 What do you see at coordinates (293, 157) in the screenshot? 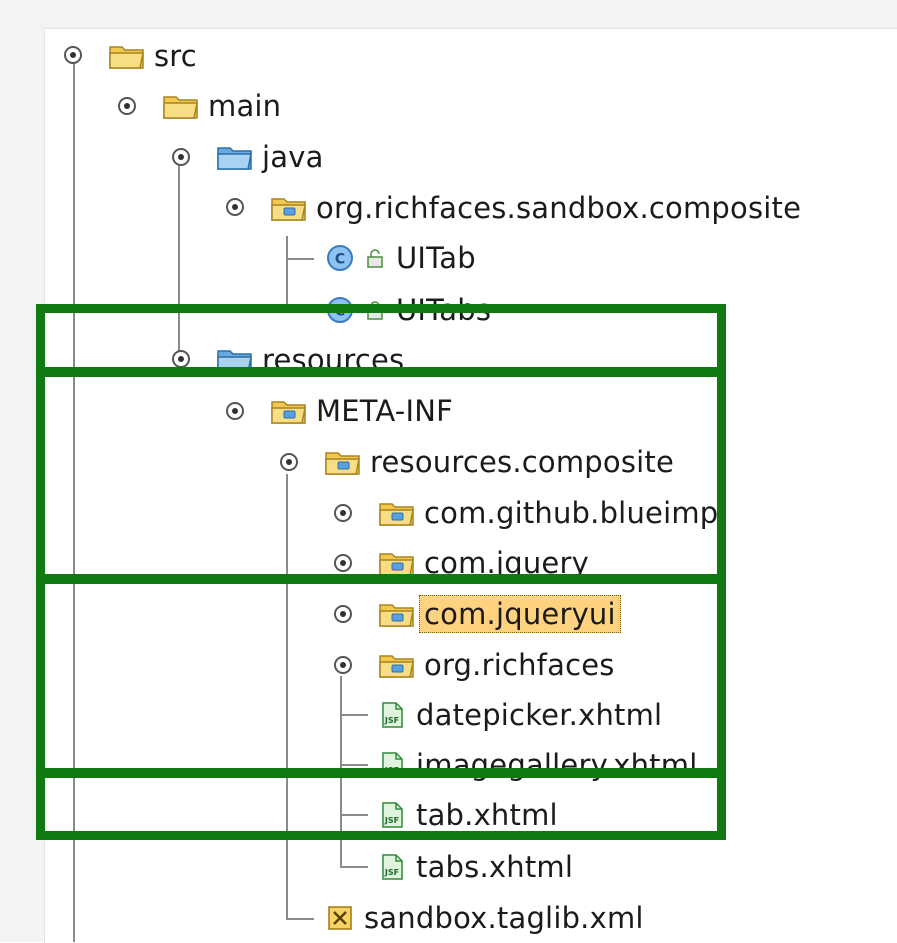
I see `tree-node-label: java` at bounding box center [293, 157].